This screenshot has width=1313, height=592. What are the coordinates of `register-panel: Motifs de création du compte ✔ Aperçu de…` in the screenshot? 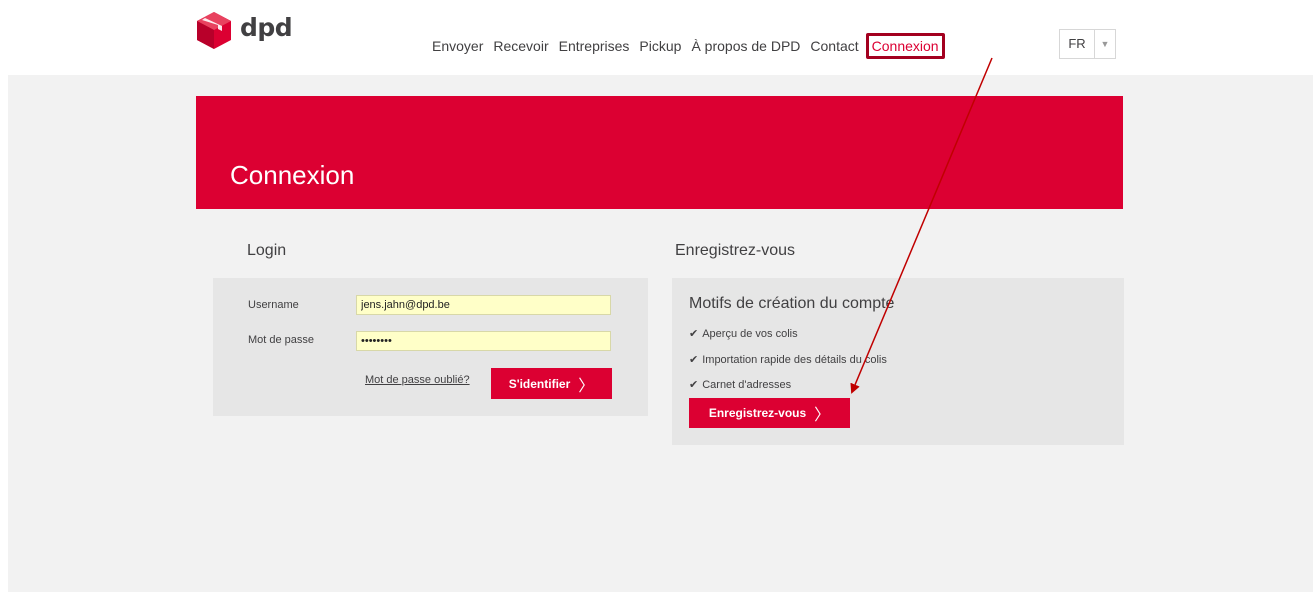 It's located at (898, 361).